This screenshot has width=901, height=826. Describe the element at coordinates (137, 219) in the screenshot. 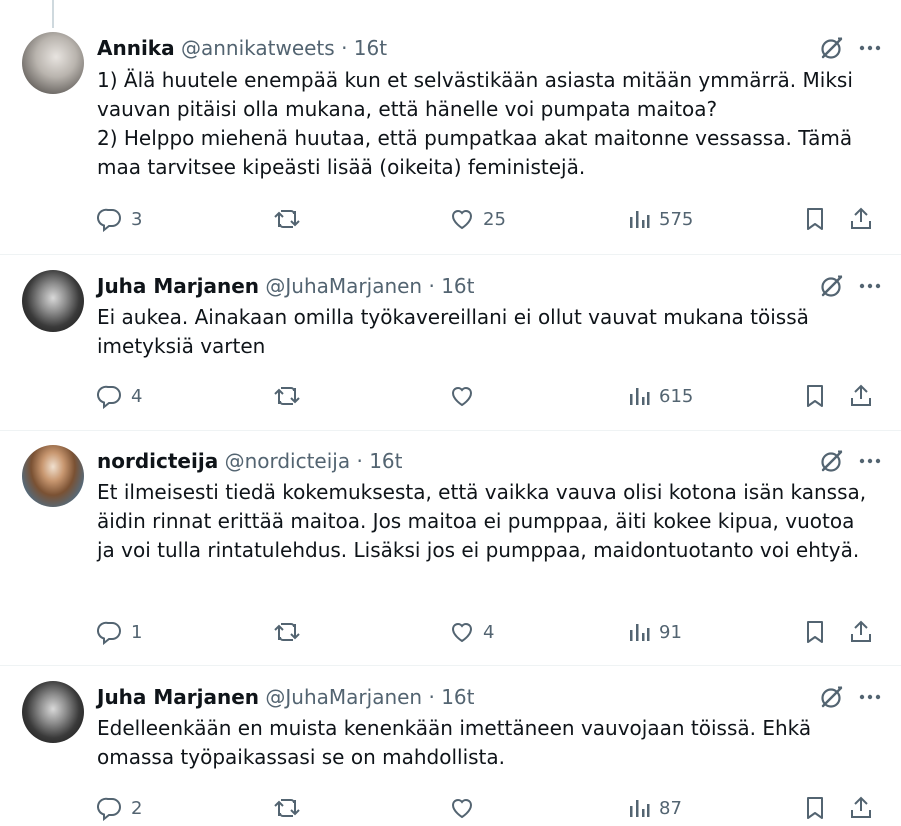

I see `reply-count: 3` at that location.